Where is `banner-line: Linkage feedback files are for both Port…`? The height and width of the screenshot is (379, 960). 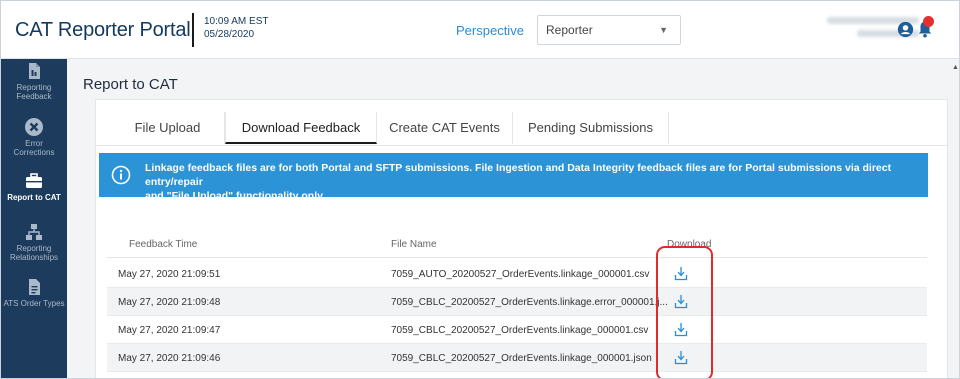 banner-line: Linkage feedback files are for both Port… is located at coordinates (518, 175).